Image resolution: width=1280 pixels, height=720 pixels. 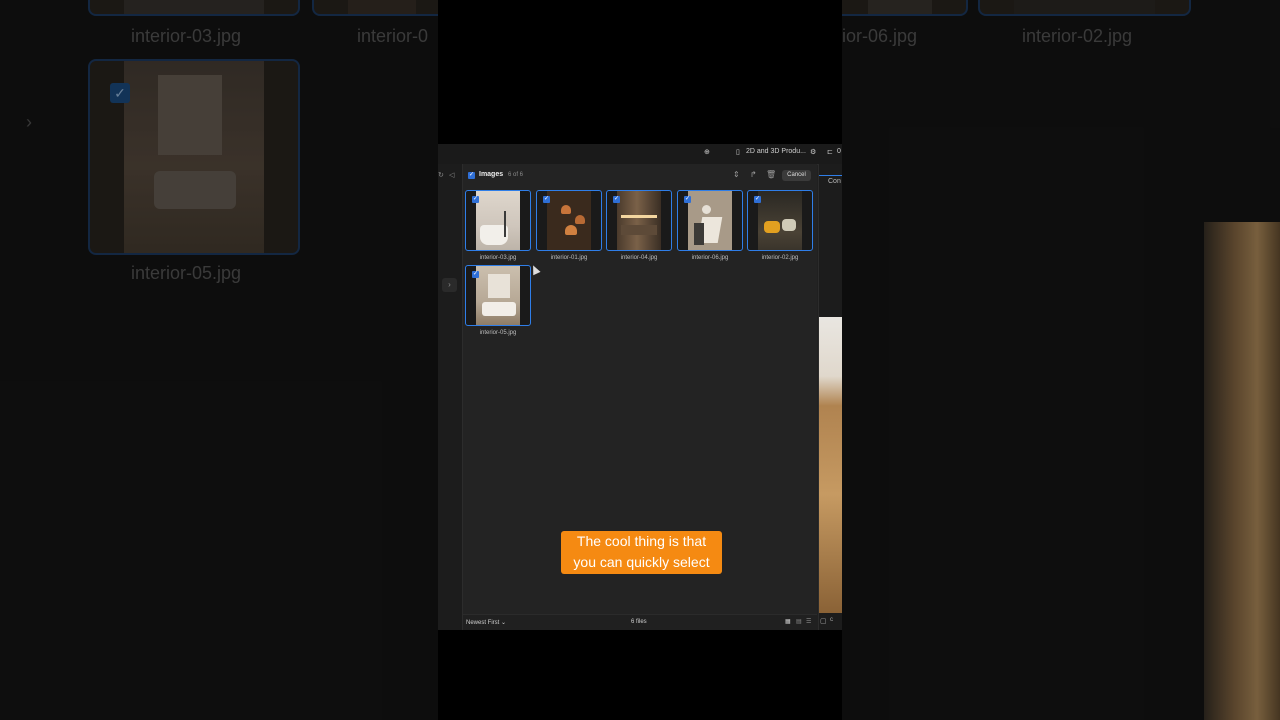 I want to click on panel-title: Images, so click(x=491, y=174).